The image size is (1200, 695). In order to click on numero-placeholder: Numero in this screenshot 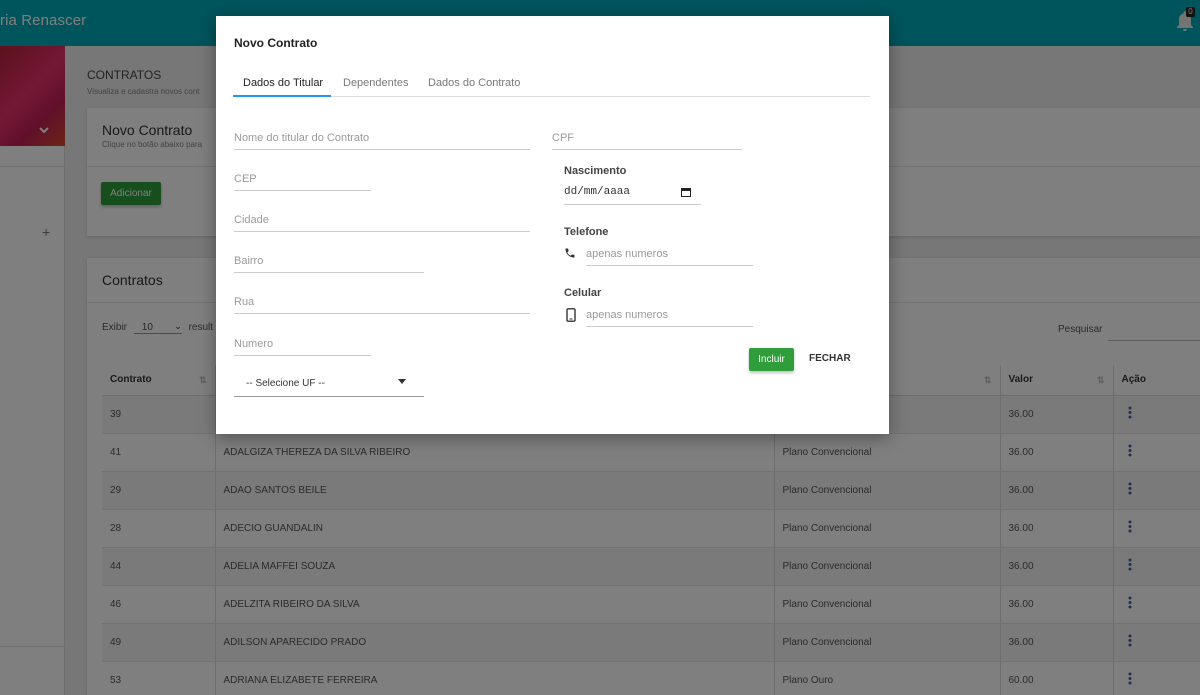, I will do `click(254, 344)`.